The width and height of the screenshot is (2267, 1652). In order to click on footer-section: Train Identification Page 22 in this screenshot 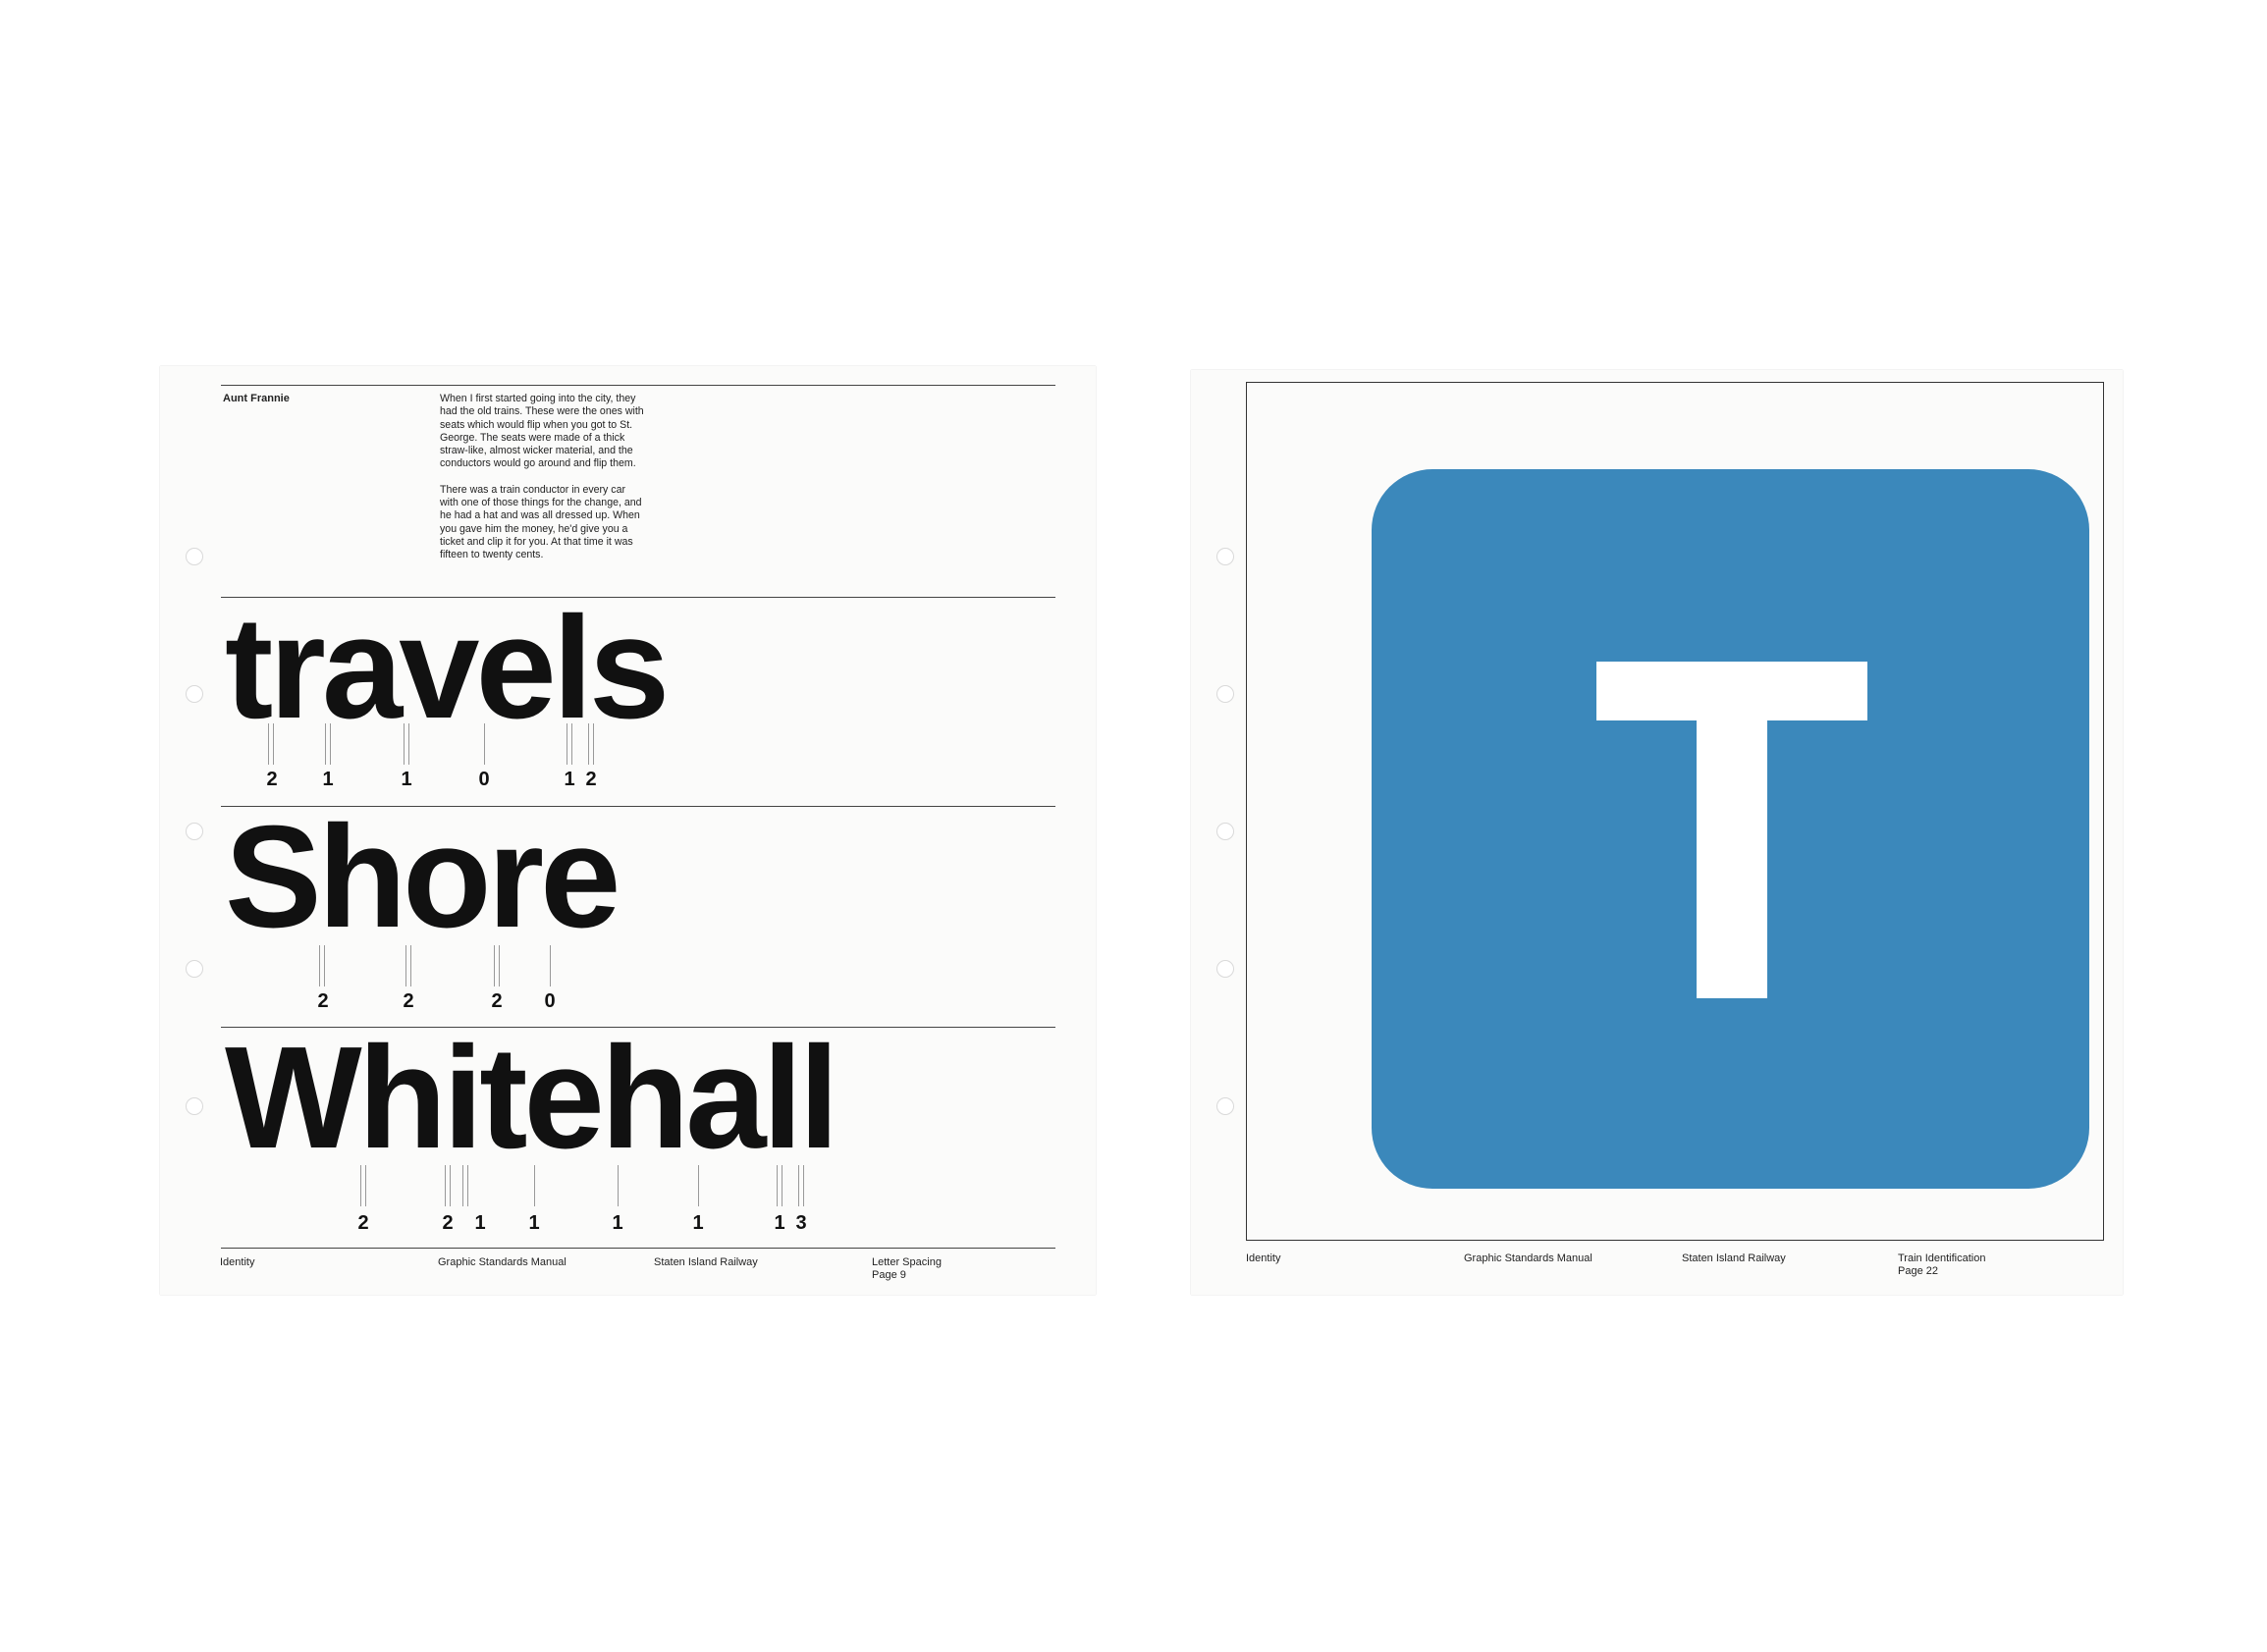, I will do `click(1941, 1265)`.